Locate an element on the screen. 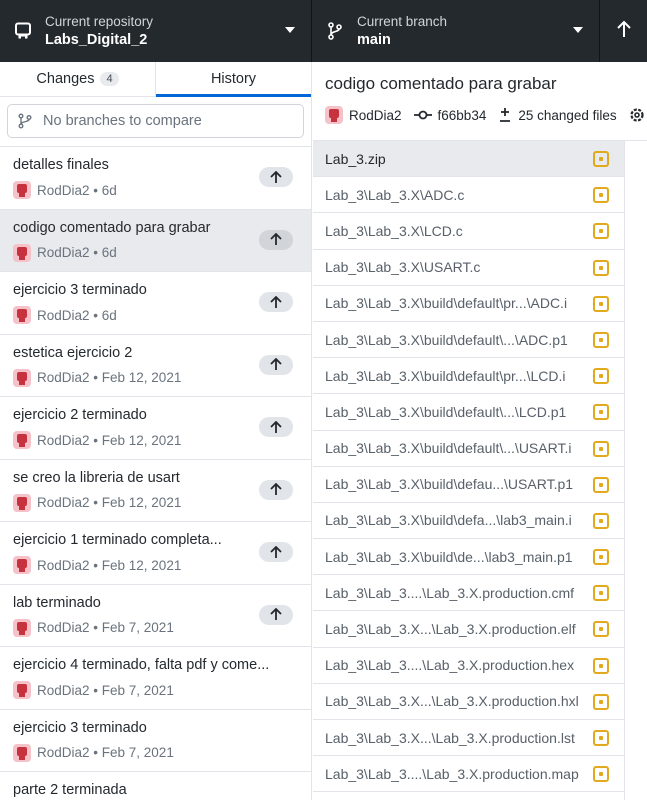  file-path: Lab_3\Lab_3.X\LCD.c is located at coordinates (394, 230).